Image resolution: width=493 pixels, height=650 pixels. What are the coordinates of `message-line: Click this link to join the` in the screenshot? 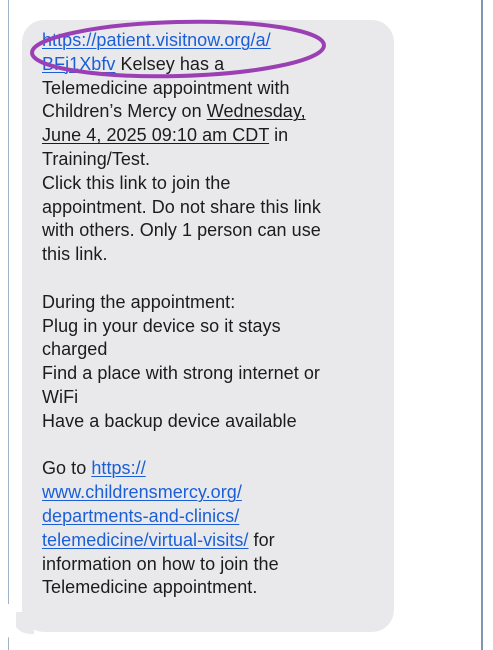 It's located at (136, 182).